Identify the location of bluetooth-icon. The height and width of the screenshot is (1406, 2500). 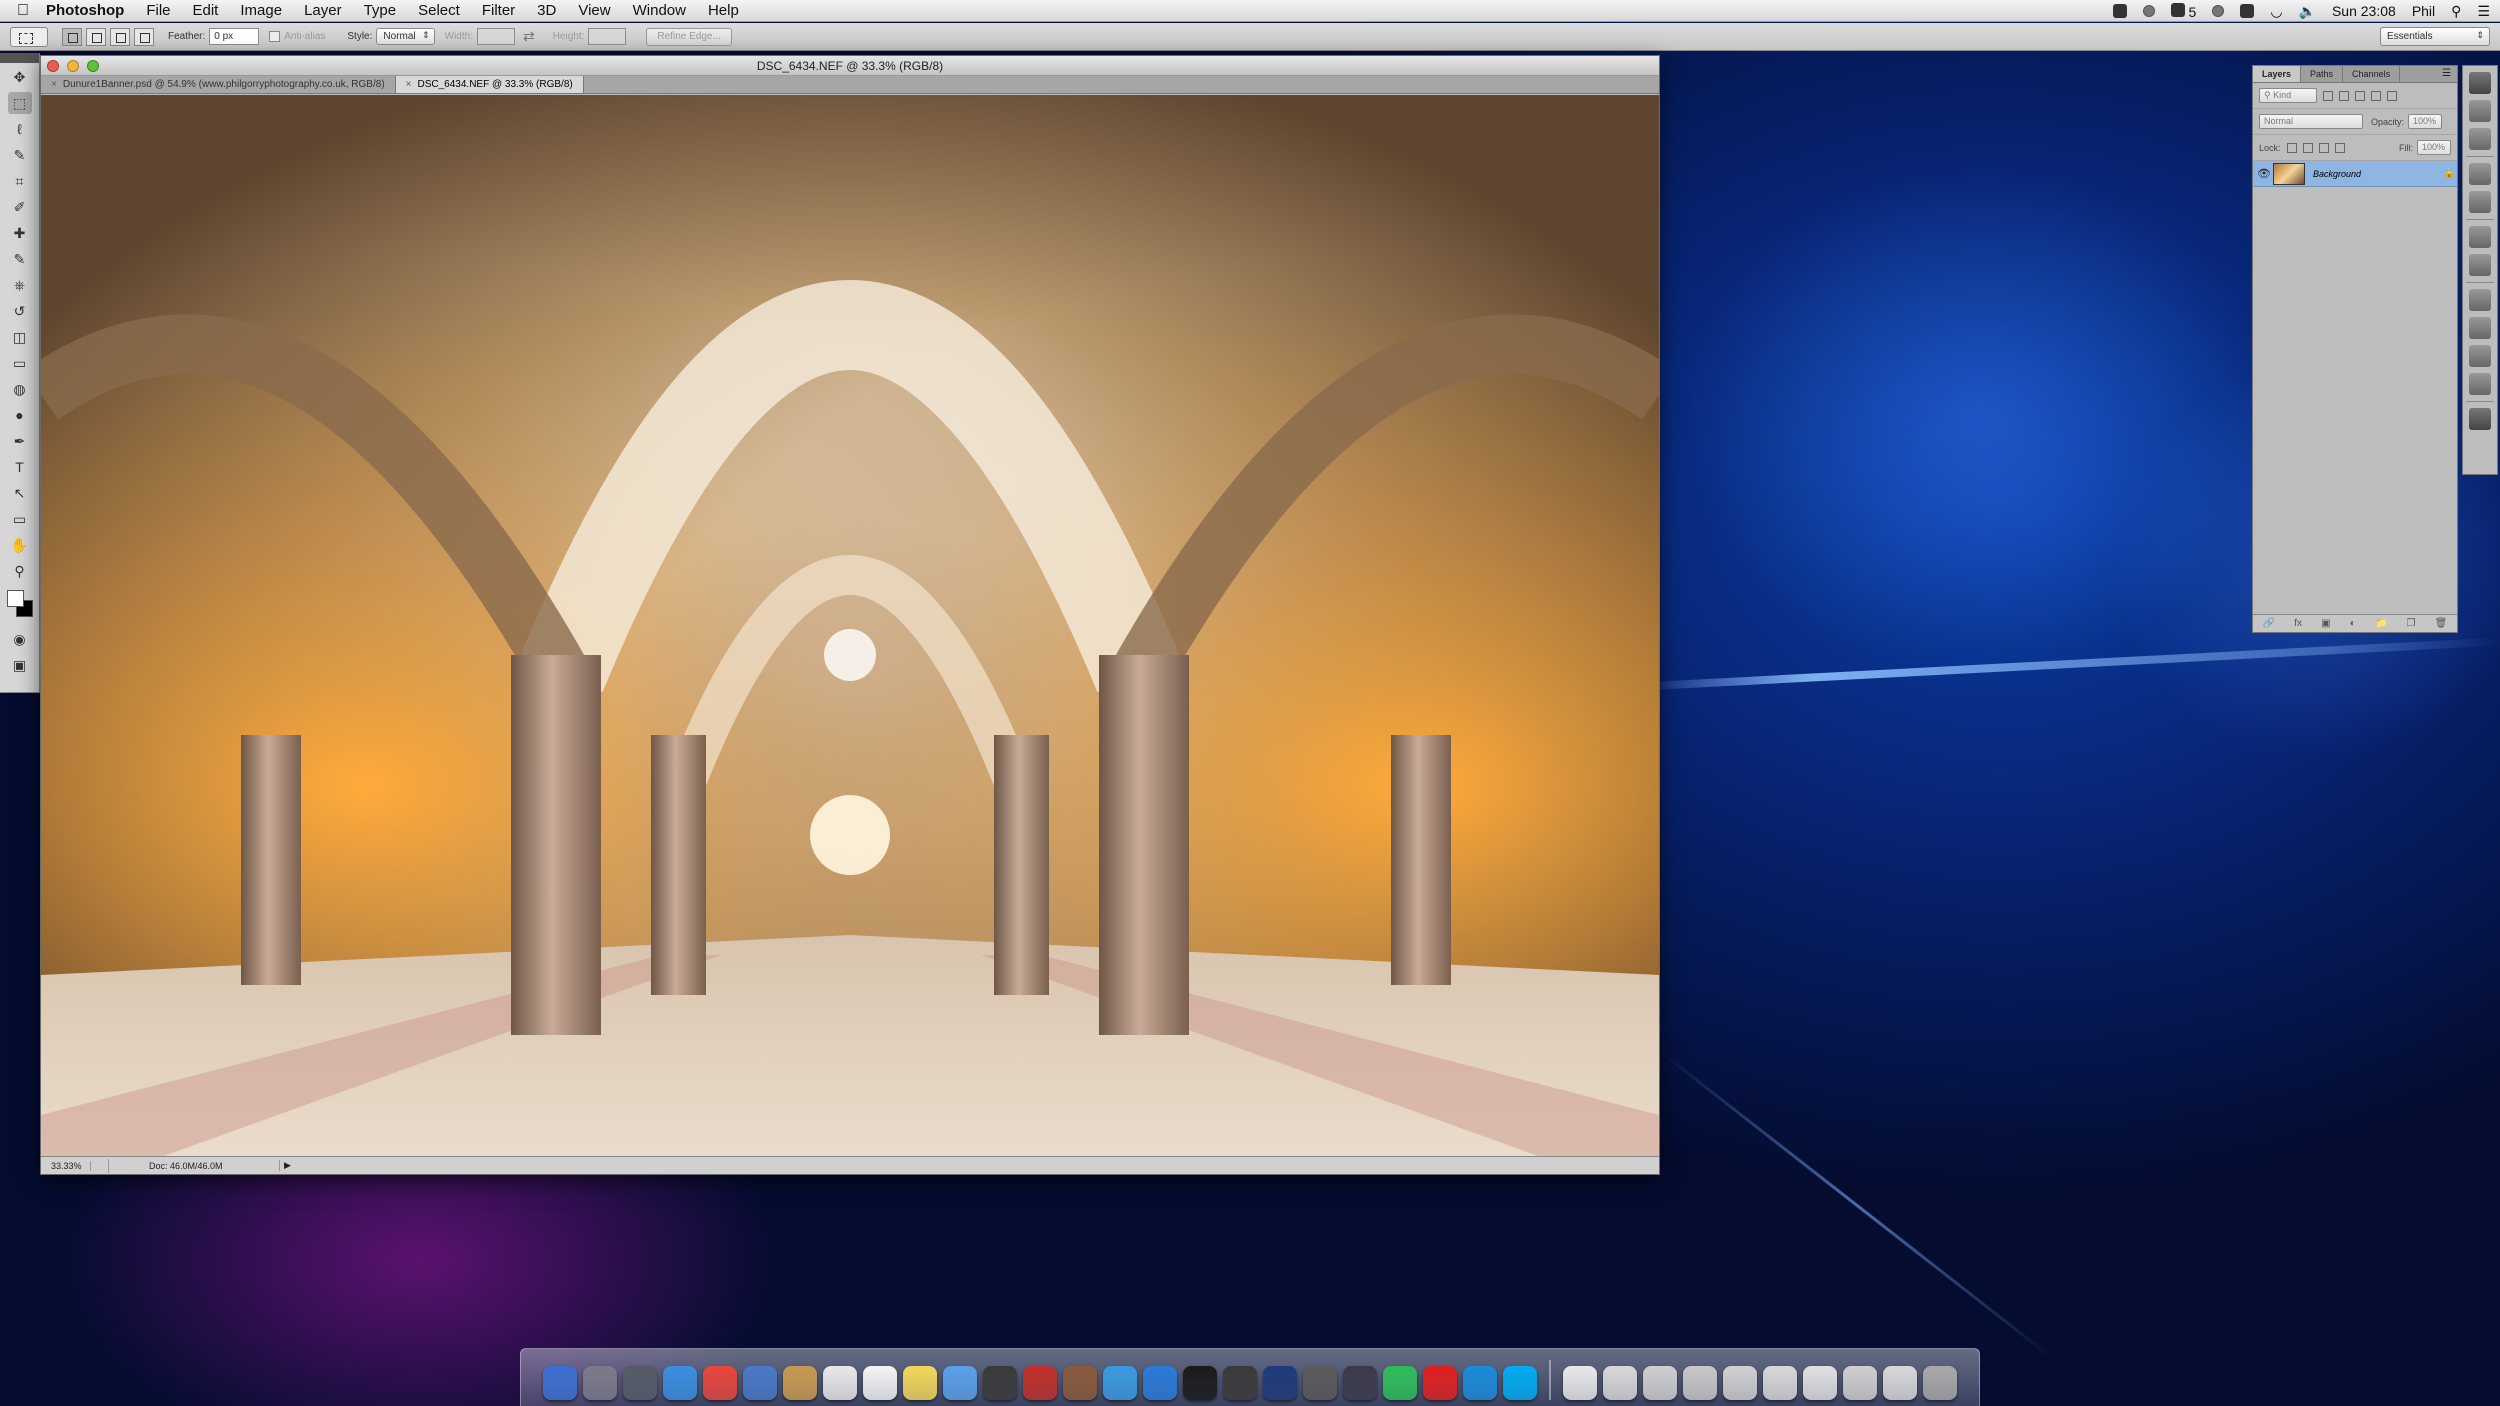
(2247, 11).